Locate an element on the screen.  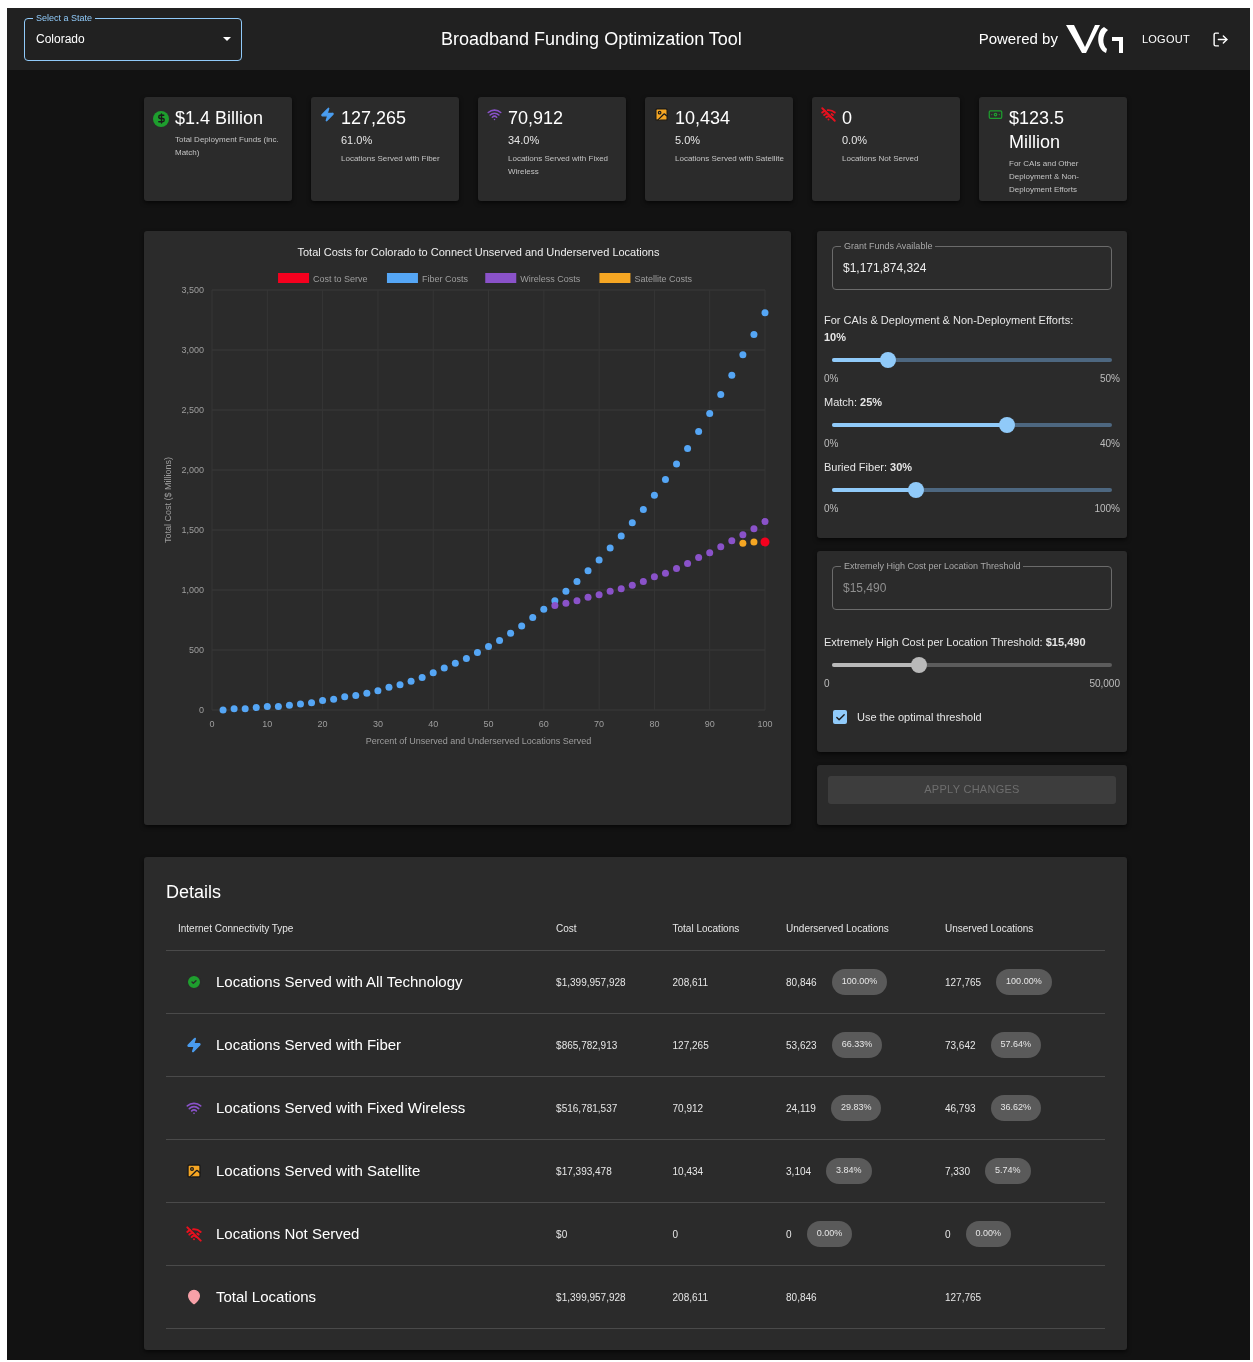
details-title: Details is located at coordinates (194, 892).